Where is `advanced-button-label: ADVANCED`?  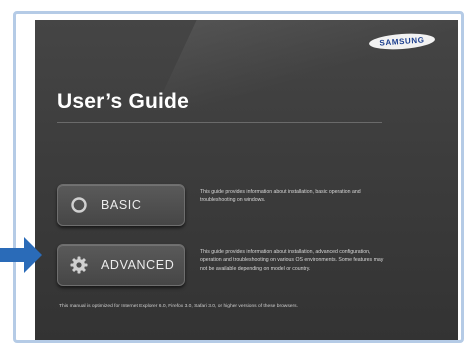
advanced-button-label: ADVANCED is located at coordinates (138, 265).